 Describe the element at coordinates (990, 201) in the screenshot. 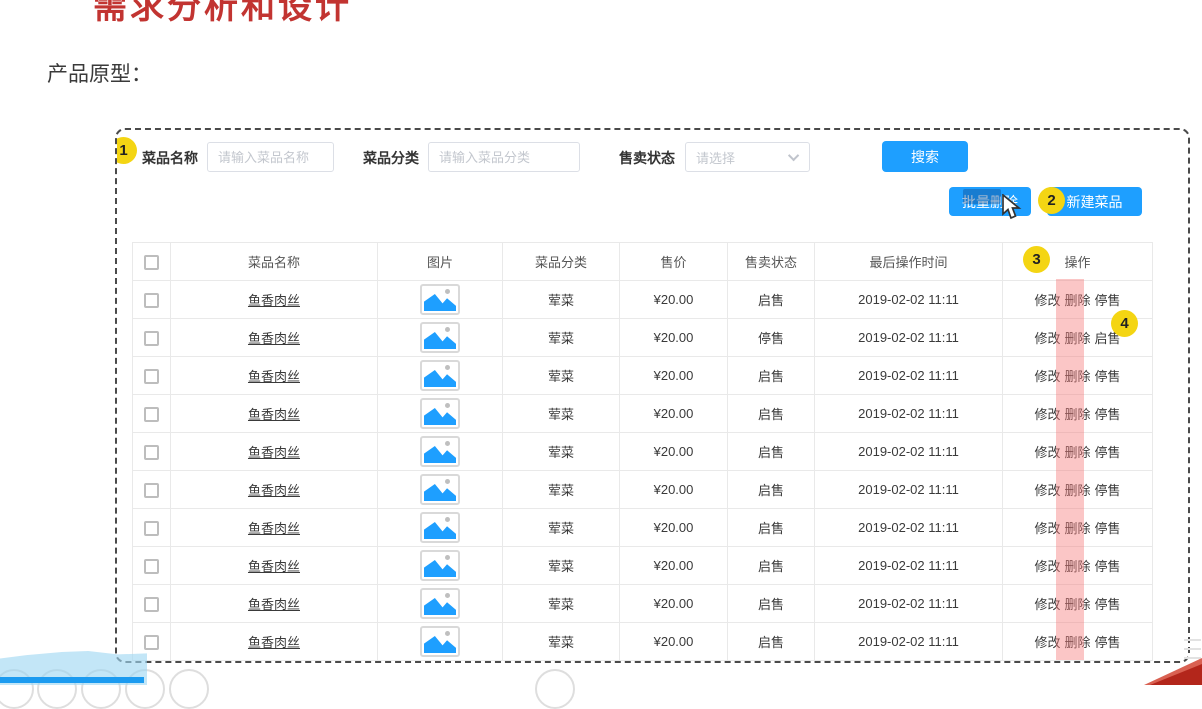

I see `batch-delete-button: 批量删除` at that location.